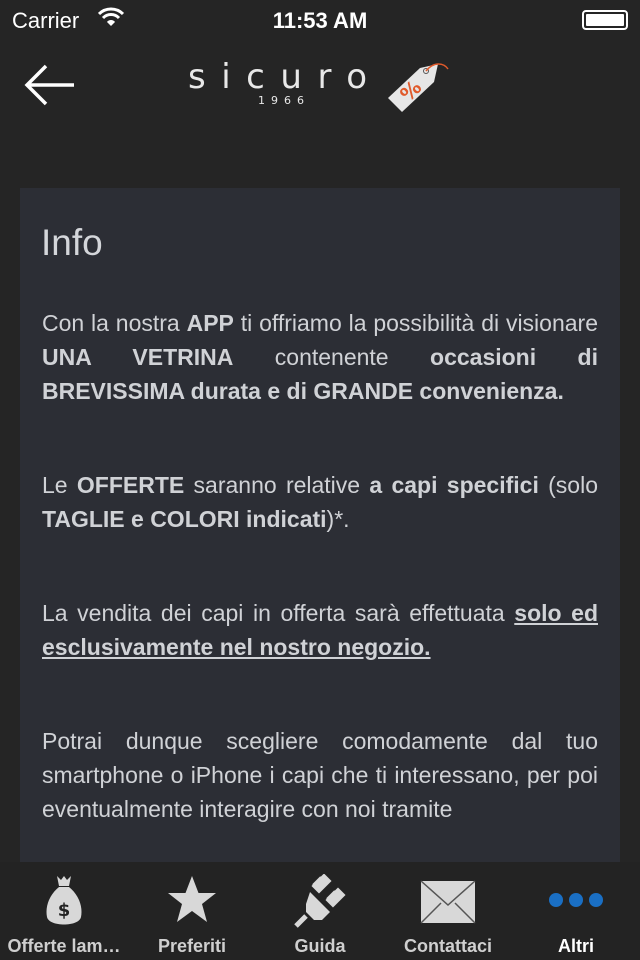 The width and height of the screenshot is (640, 960). I want to click on text-segment: )*., so click(338, 519).